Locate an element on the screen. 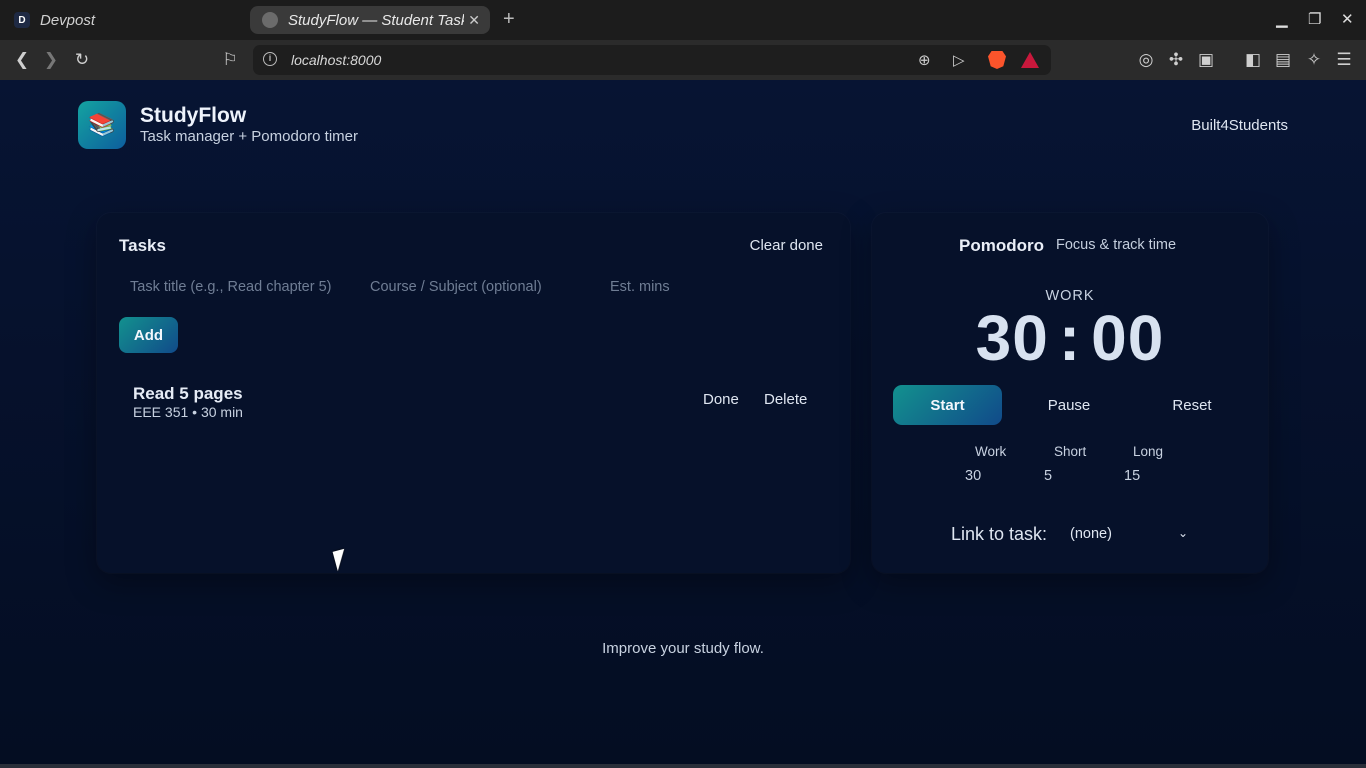 This screenshot has height=768, width=1366. address-bar: i localhost:8000 ⊕ ▷ is located at coordinates (652, 60).